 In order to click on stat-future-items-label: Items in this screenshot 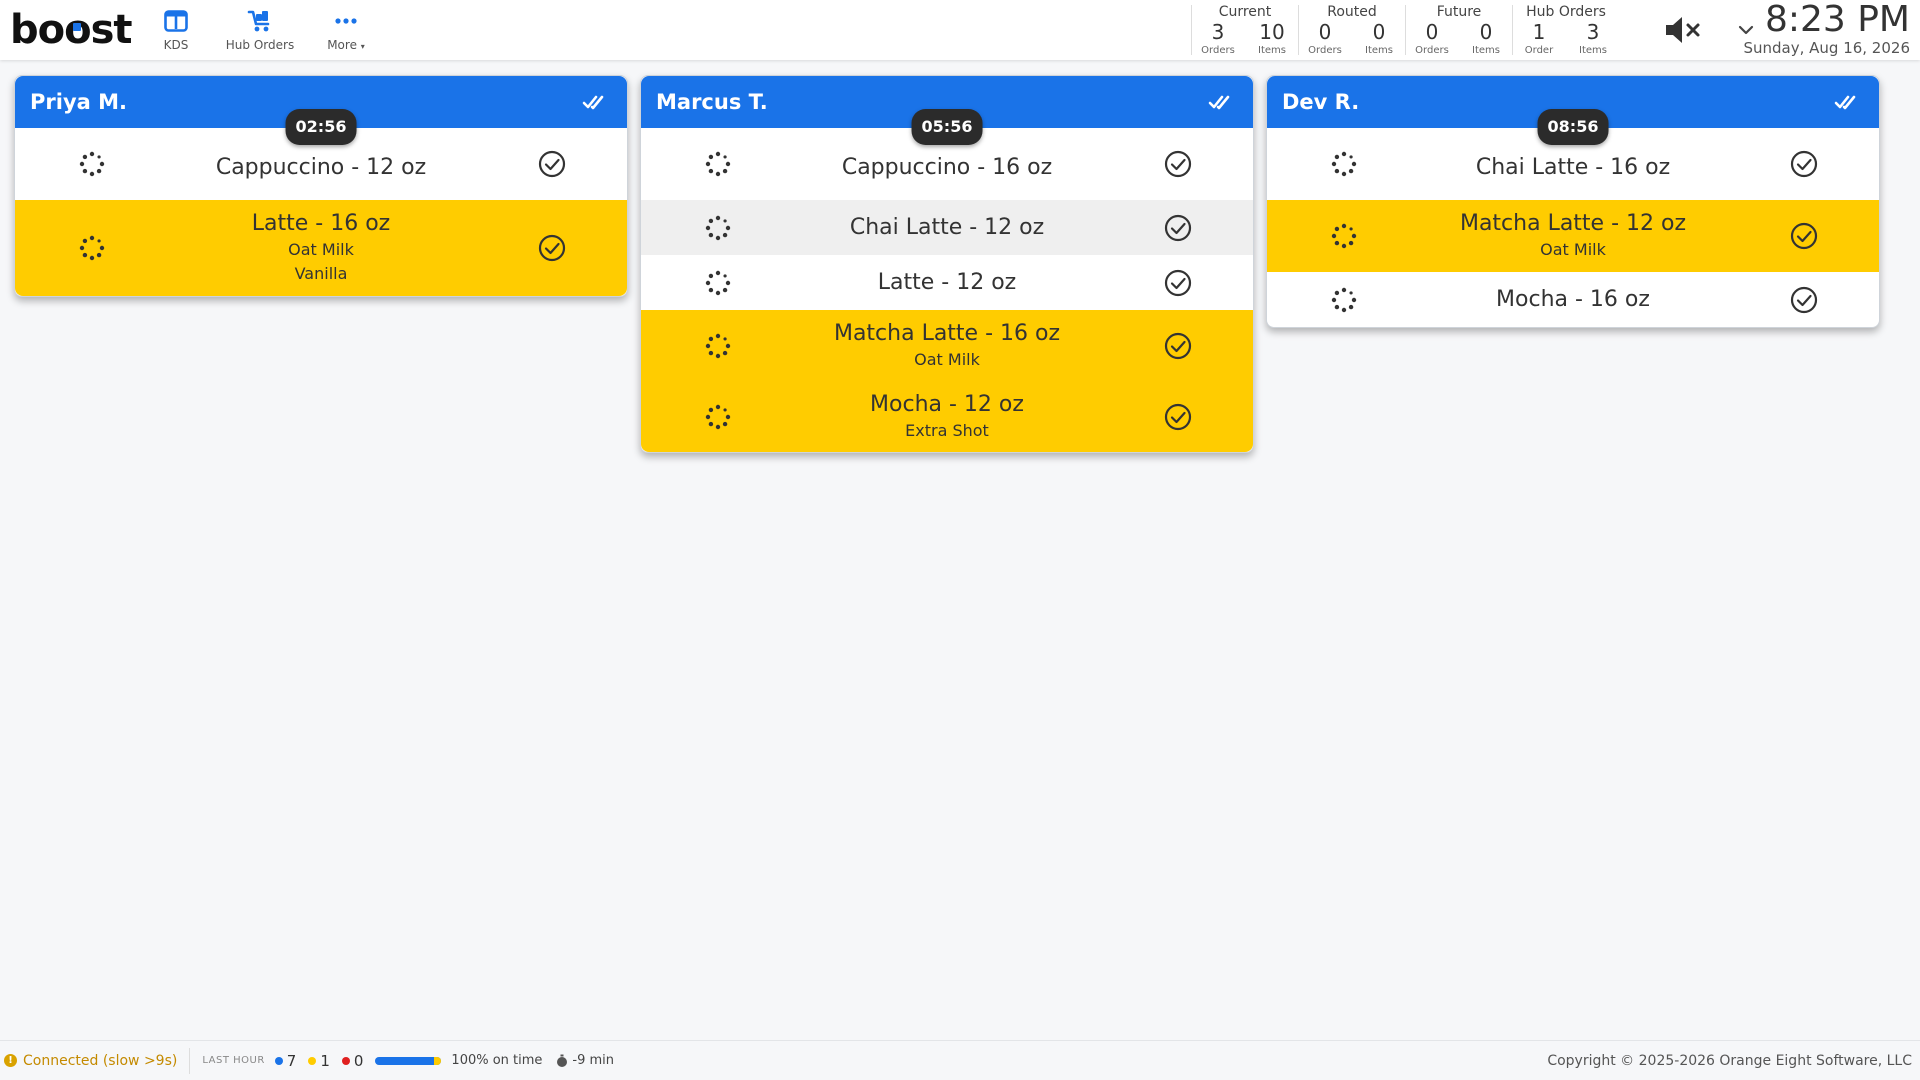, I will do `click(1486, 50)`.